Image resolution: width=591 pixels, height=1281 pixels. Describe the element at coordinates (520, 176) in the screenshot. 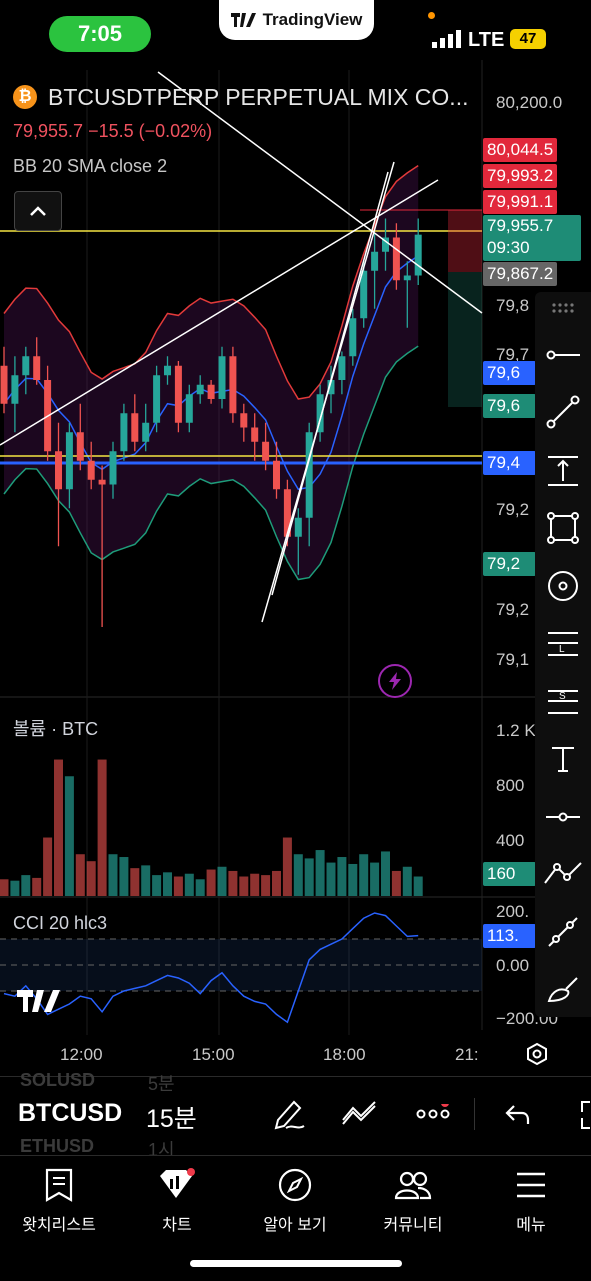

I see `price-tag: 79,993.2` at that location.